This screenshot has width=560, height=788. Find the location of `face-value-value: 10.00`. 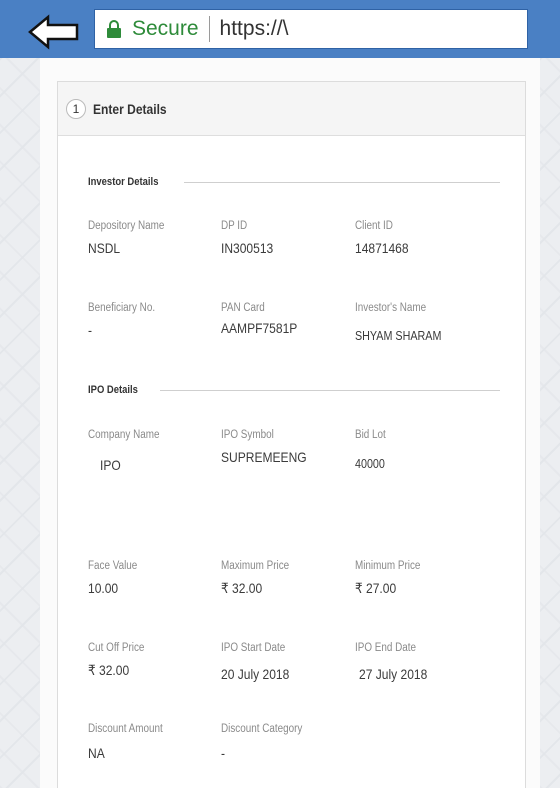

face-value-value: 10.00 is located at coordinates (103, 588).